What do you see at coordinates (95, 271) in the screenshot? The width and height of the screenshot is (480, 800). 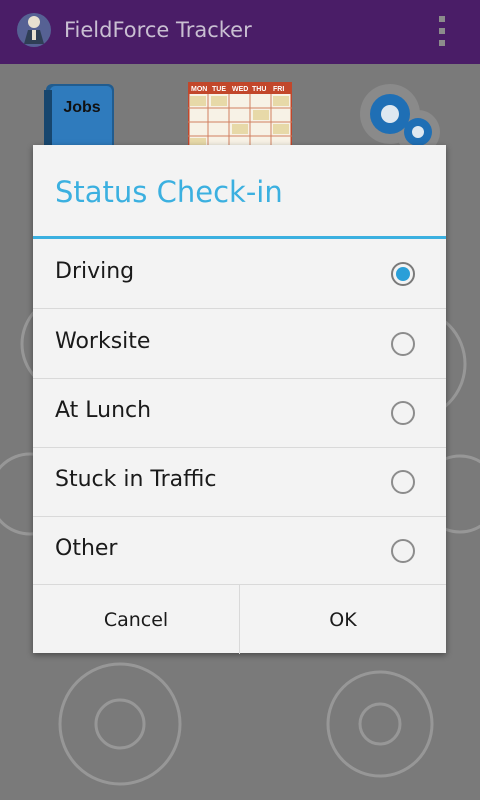 I see `option-label: Driving` at bounding box center [95, 271].